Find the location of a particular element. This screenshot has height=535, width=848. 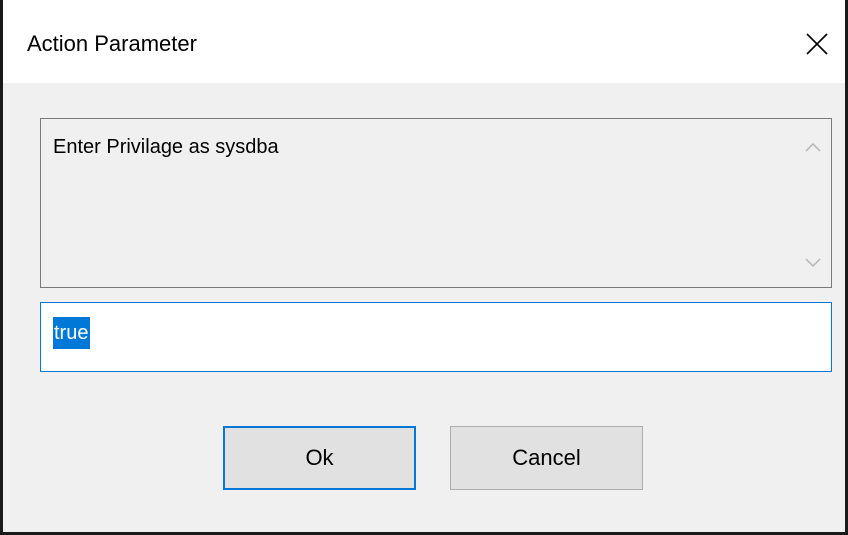

input-value-selected: true is located at coordinates (72, 333).